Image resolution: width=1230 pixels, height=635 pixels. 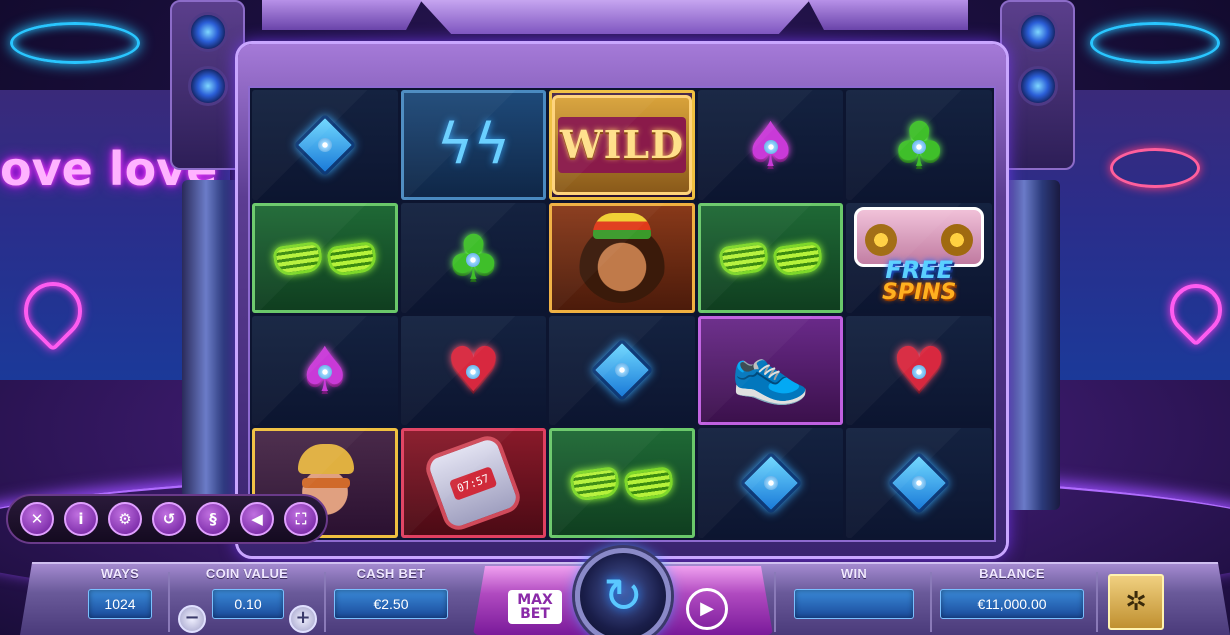 I want to click on balance-label: BALANCE, so click(x=1012, y=573).